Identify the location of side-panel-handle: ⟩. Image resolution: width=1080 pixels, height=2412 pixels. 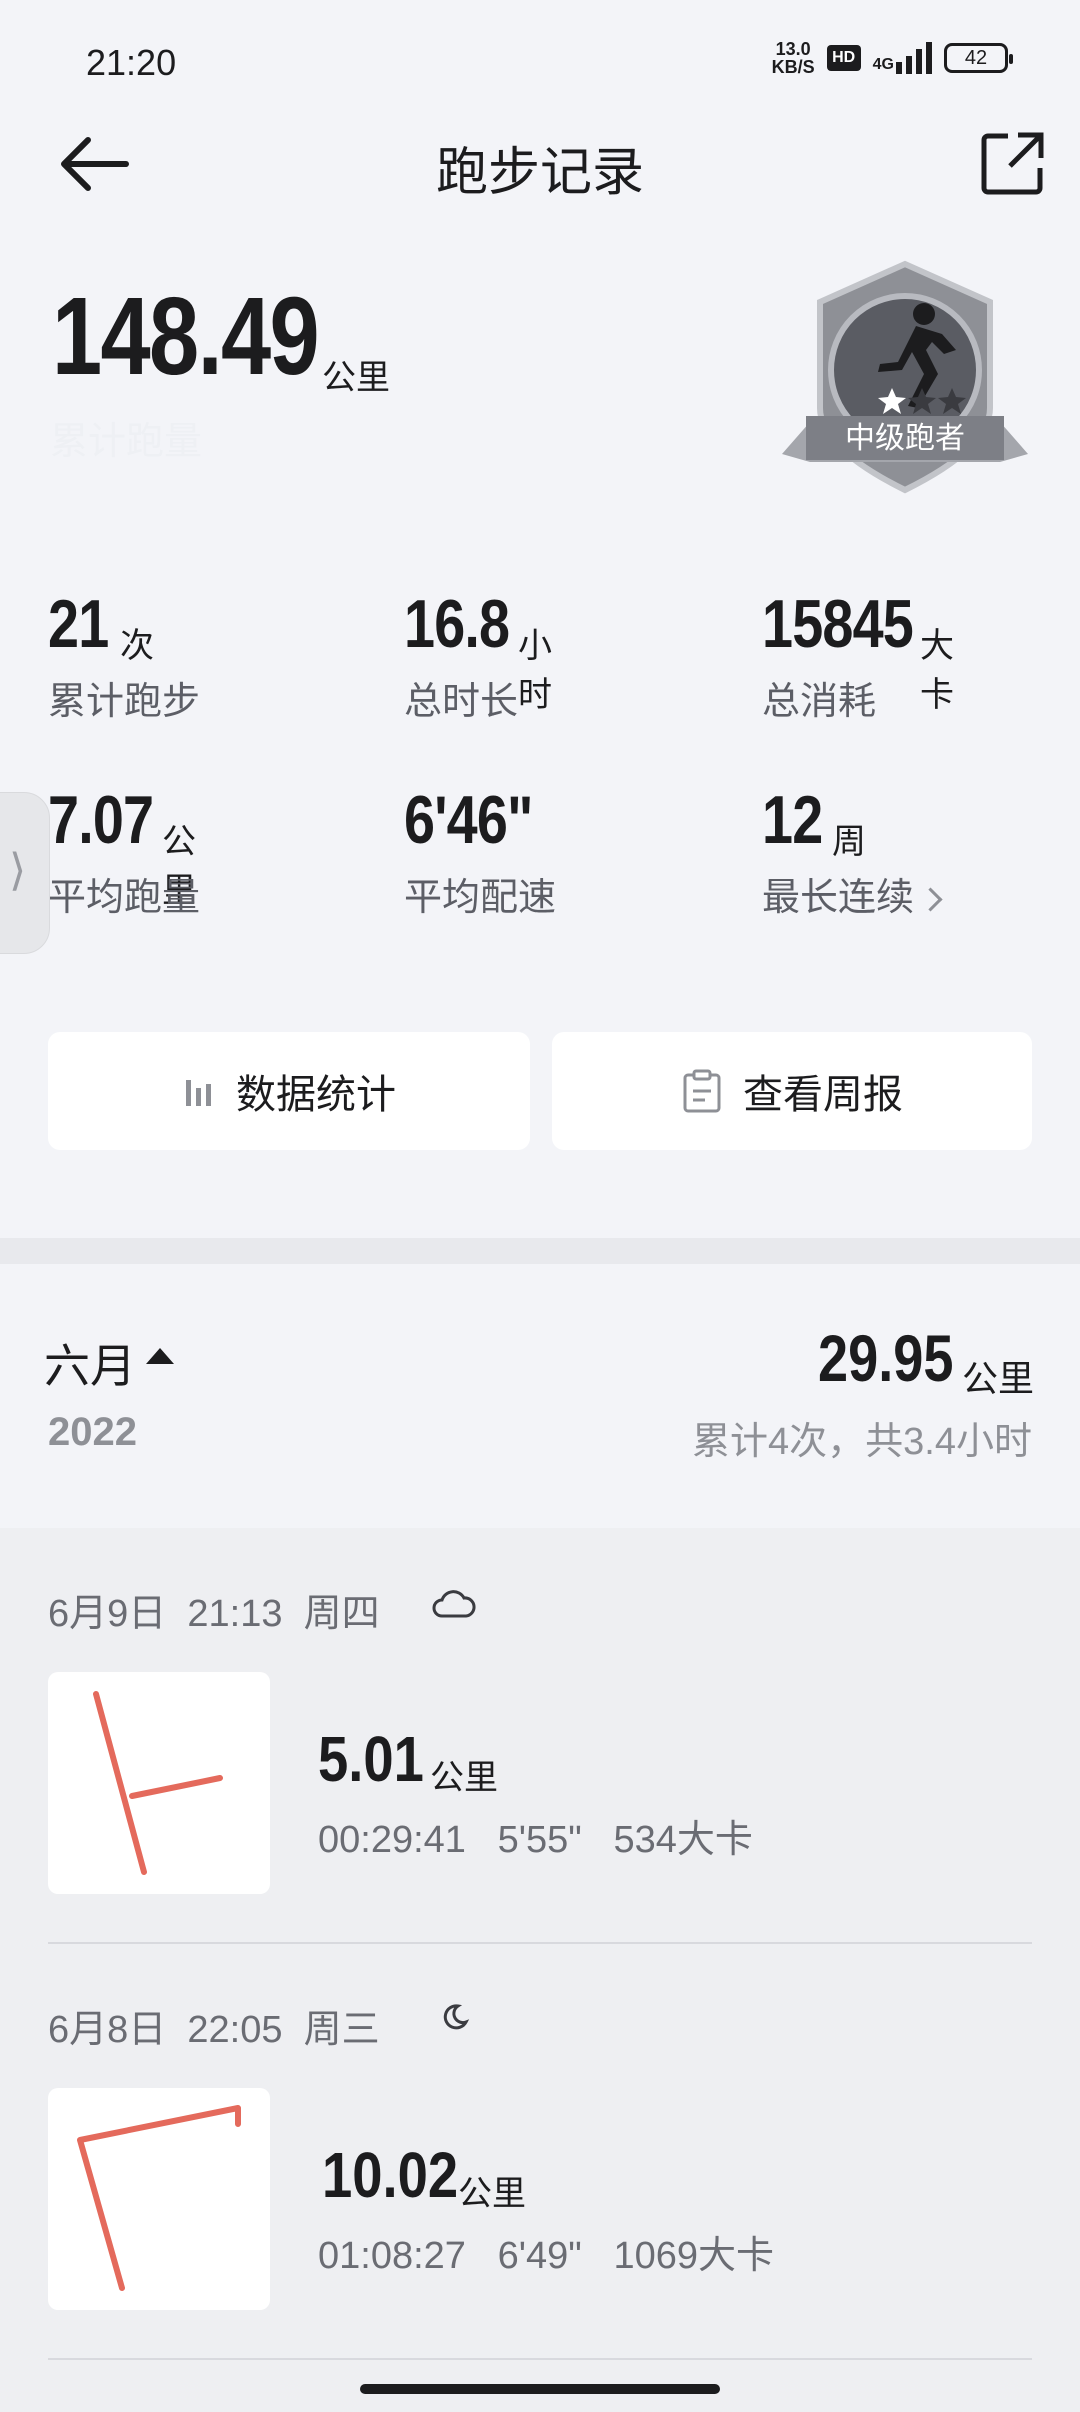
(25, 873).